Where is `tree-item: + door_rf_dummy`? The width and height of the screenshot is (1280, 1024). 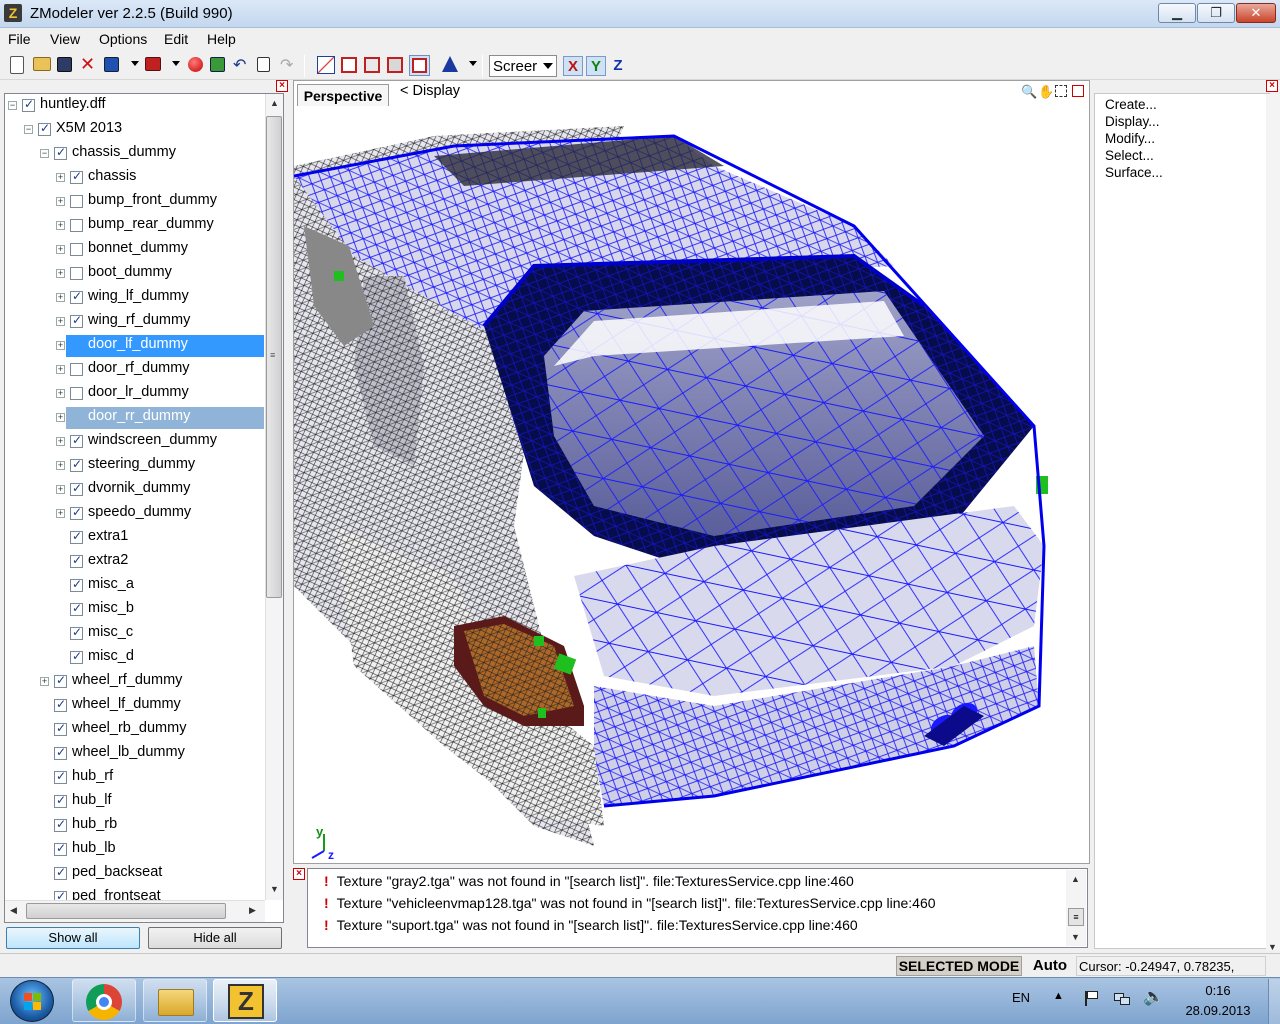
tree-item: + door_rf_dummy is located at coordinates (135, 370).